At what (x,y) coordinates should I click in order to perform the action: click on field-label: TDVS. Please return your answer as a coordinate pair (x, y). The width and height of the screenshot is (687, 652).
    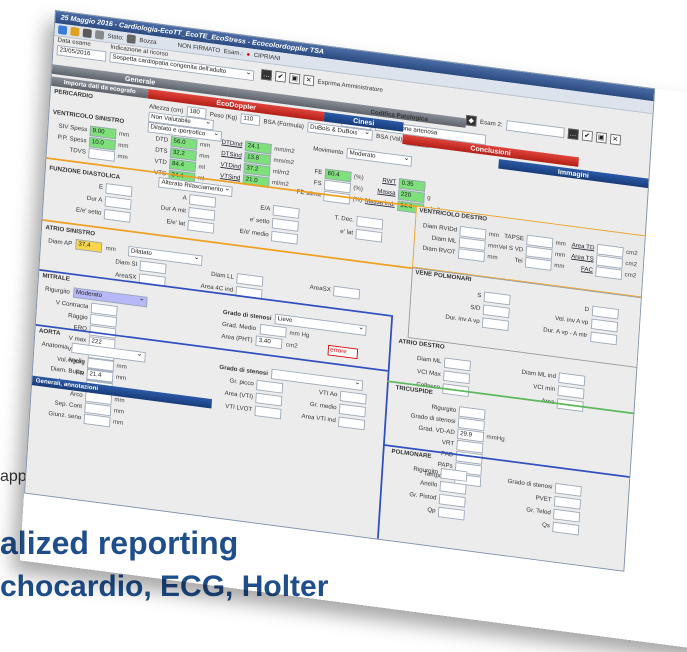
    Looking at the image, I should click on (78, 151).